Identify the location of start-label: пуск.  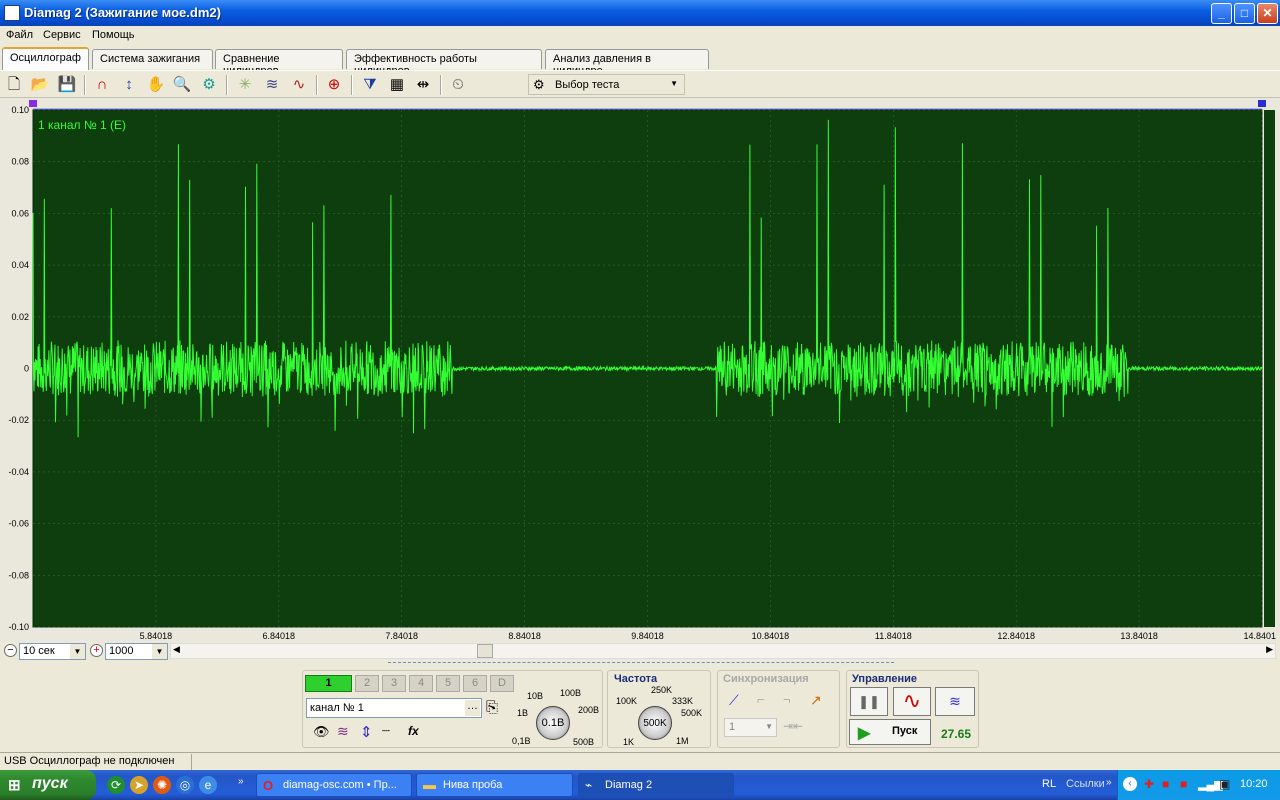
(50, 783).